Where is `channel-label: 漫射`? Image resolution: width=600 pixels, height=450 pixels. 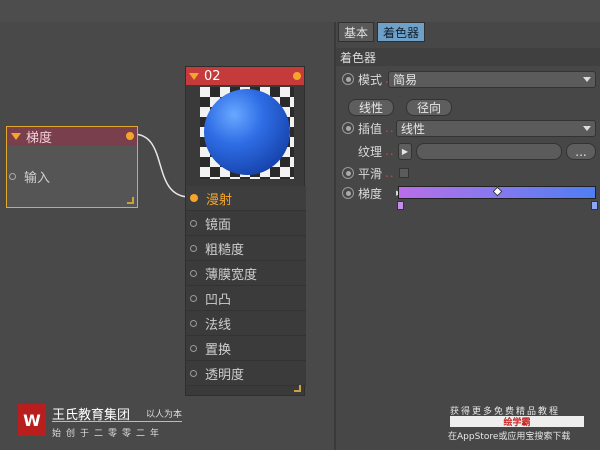 channel-label: 漫射 is located at coordinates (219, 200).